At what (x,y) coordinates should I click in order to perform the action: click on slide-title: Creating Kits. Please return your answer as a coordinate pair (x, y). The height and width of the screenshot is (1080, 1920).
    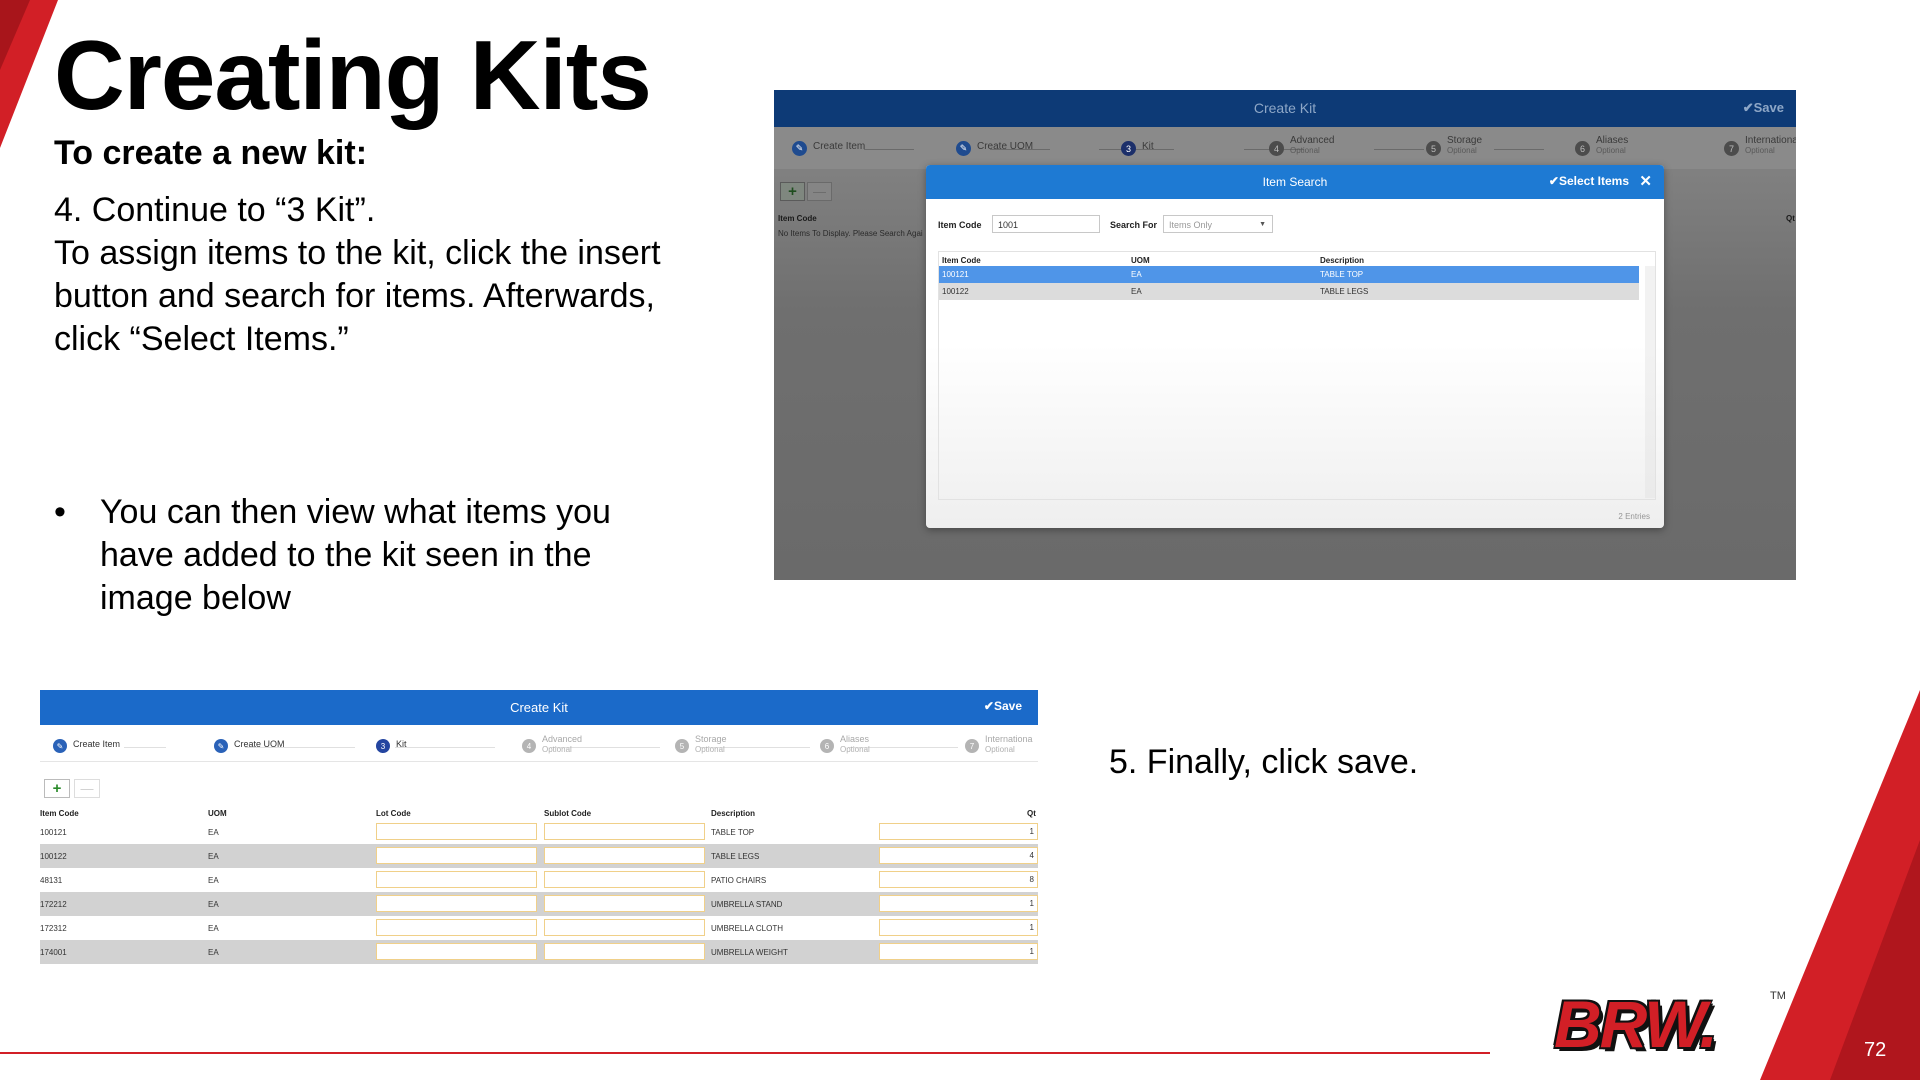
    Looking at the image, I should click on (353, 75).